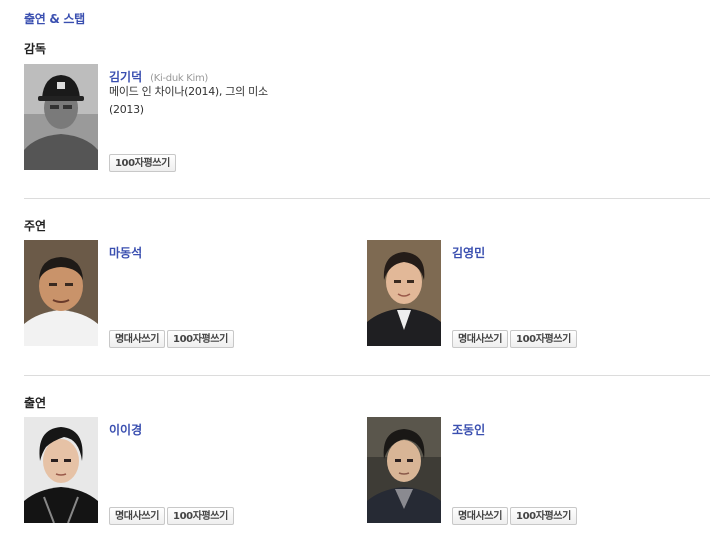 This screenshot has height=541, width=722. What do you see at coordinates (532, 471) in the screenshot?
I see `person-card: 조동인 명대사쓰기 100자평쓰기` at bounding box center [532, 471].